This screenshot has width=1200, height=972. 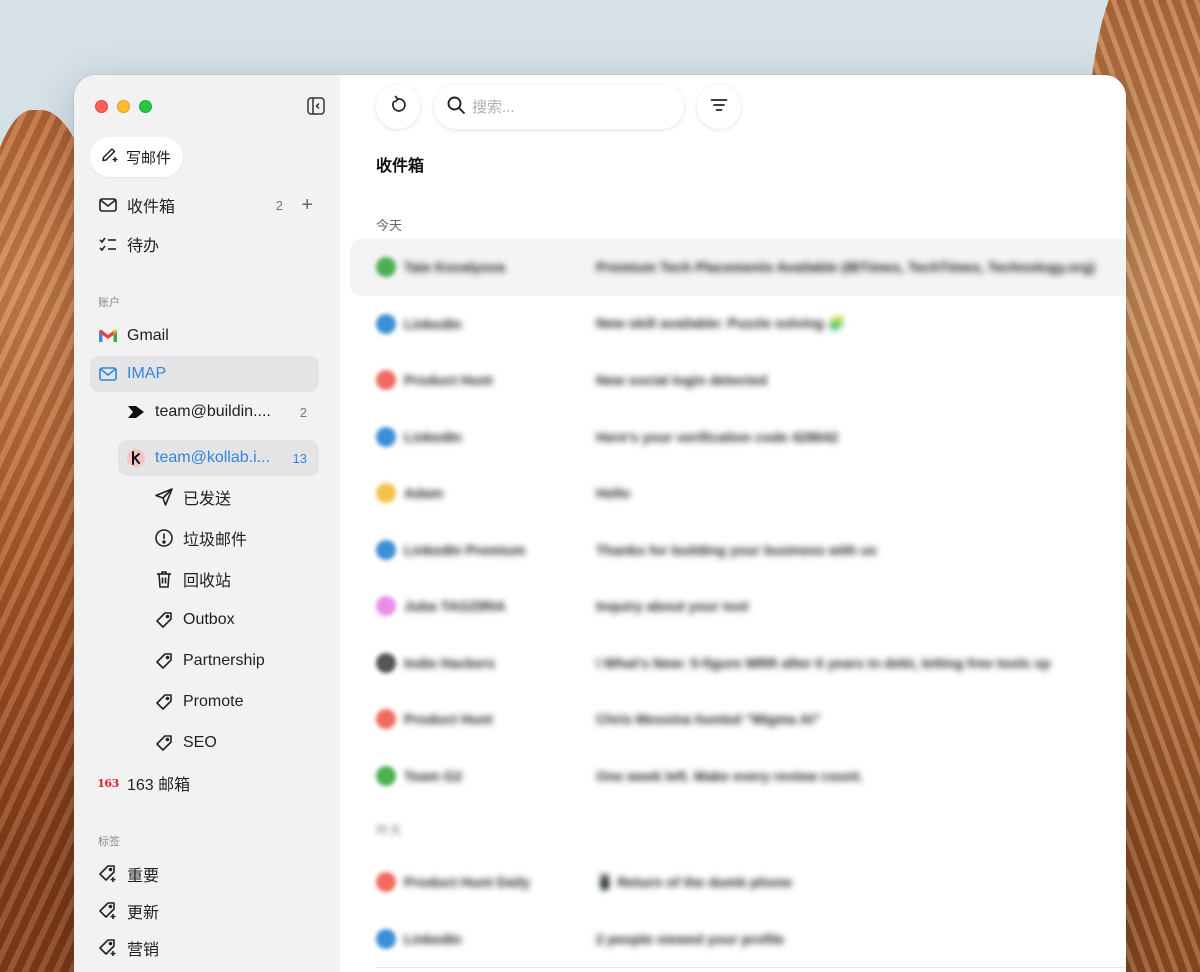 I want to click on minimize-window-button, so click(x=123, y=106).